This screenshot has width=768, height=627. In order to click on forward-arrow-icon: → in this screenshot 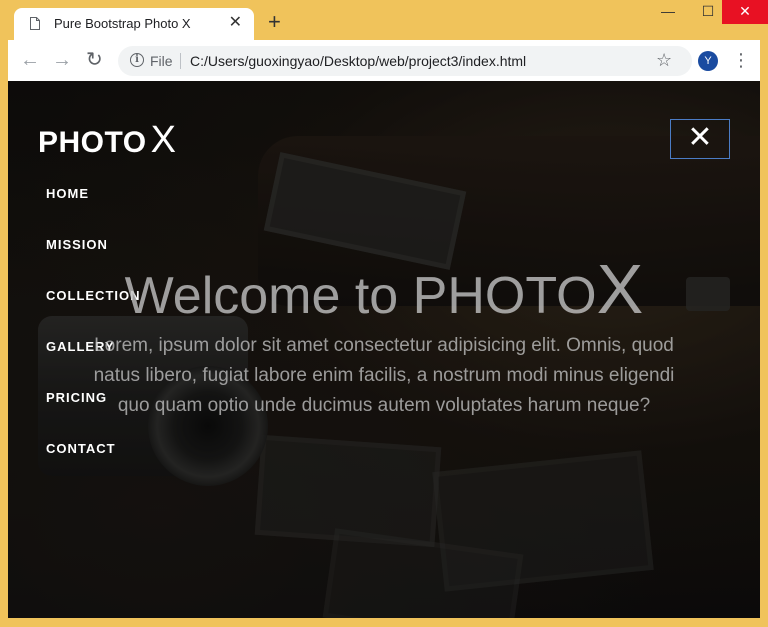, I will do `click(62, 60)`.